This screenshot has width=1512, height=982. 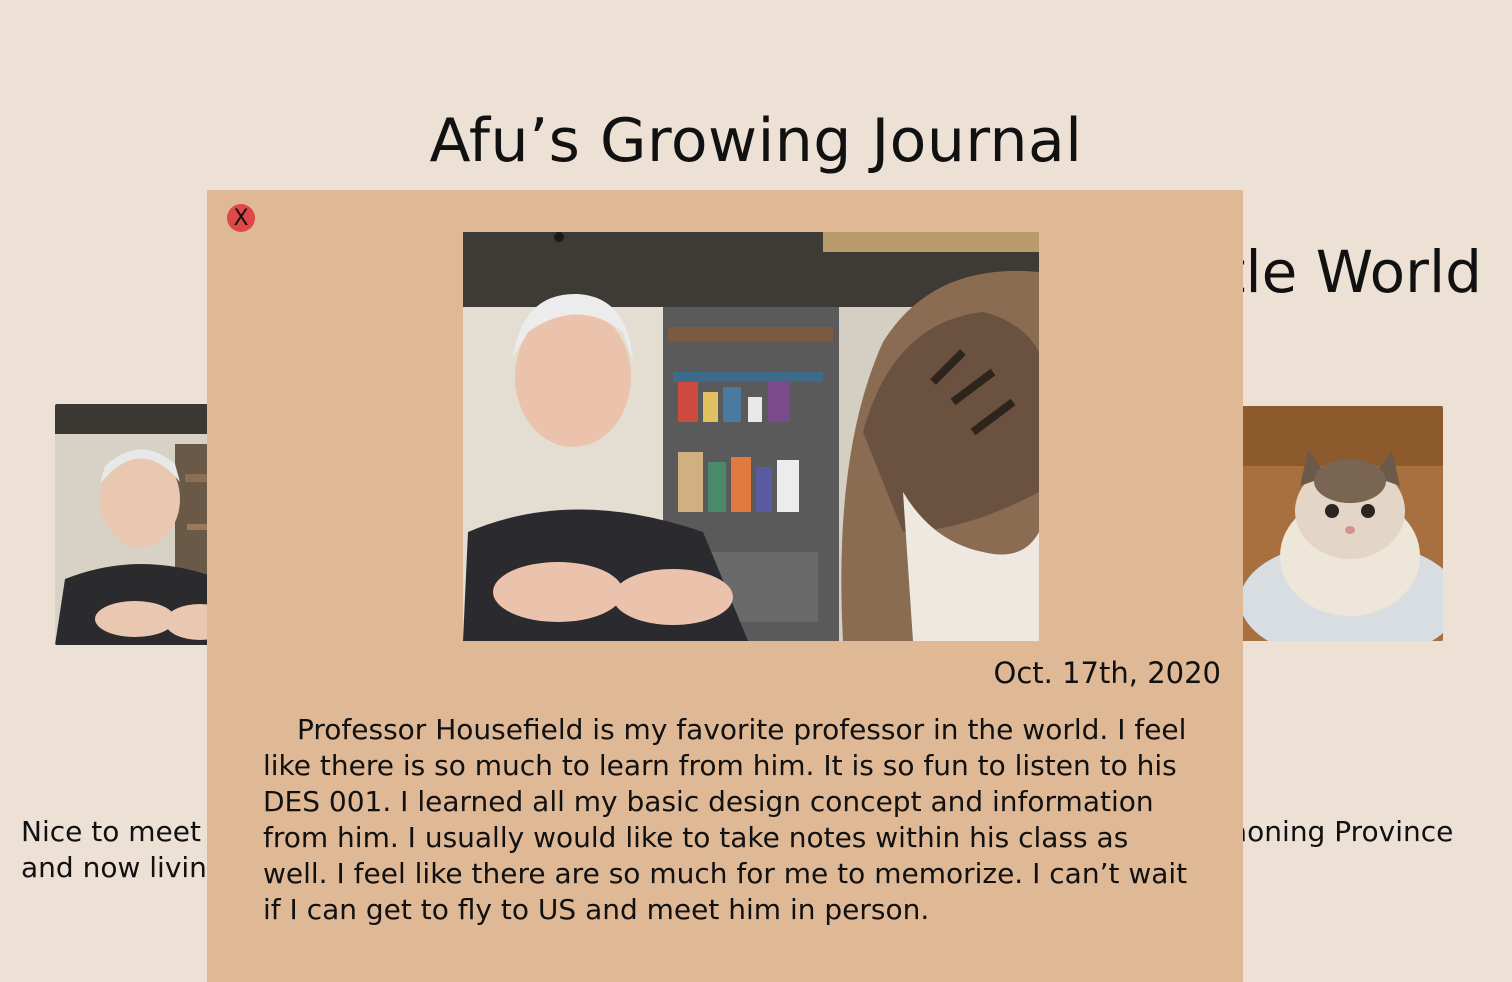 What do you see at coordinates (114, 850) in the screenshot?
I see `background-caption-left: Nice to meet and now livin` at bounding box center [114, 850].